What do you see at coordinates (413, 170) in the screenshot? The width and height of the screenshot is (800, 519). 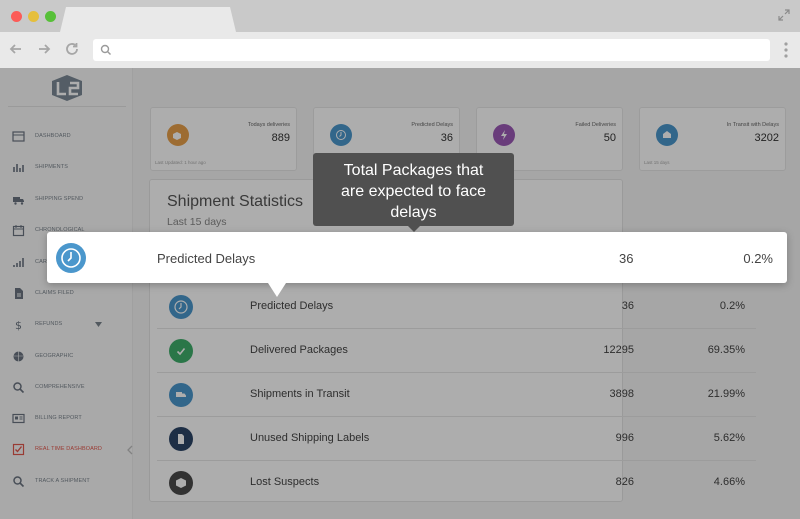 I see `tooltip-line: Total Packages that` at bounding box center [413, 170].